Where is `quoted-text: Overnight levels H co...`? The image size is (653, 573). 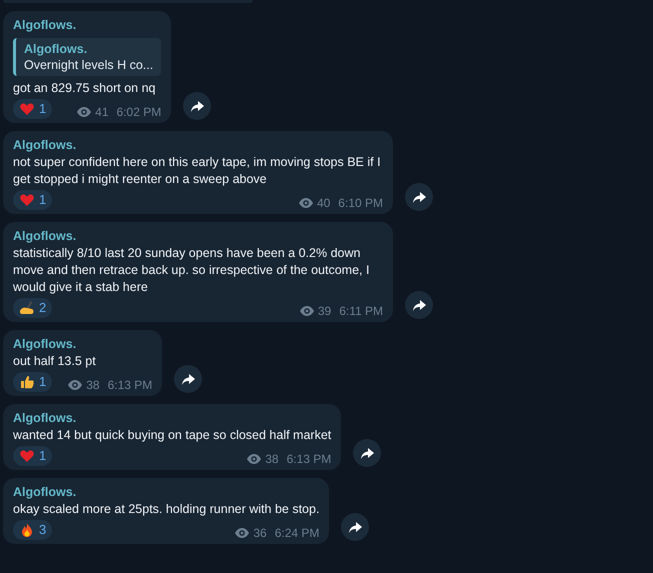
quoted-text: Overnight levels H co... is located at coordinates (89, 65).